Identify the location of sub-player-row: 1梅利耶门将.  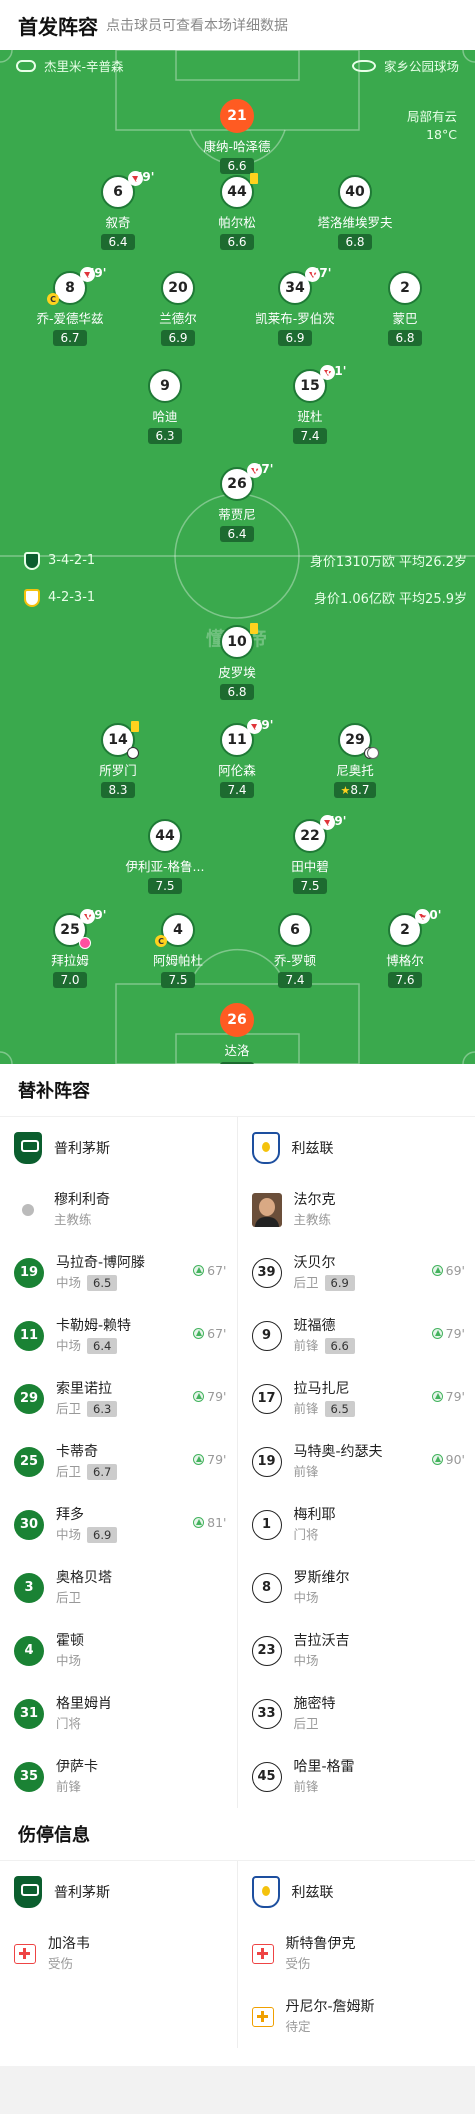
(356, 1524).